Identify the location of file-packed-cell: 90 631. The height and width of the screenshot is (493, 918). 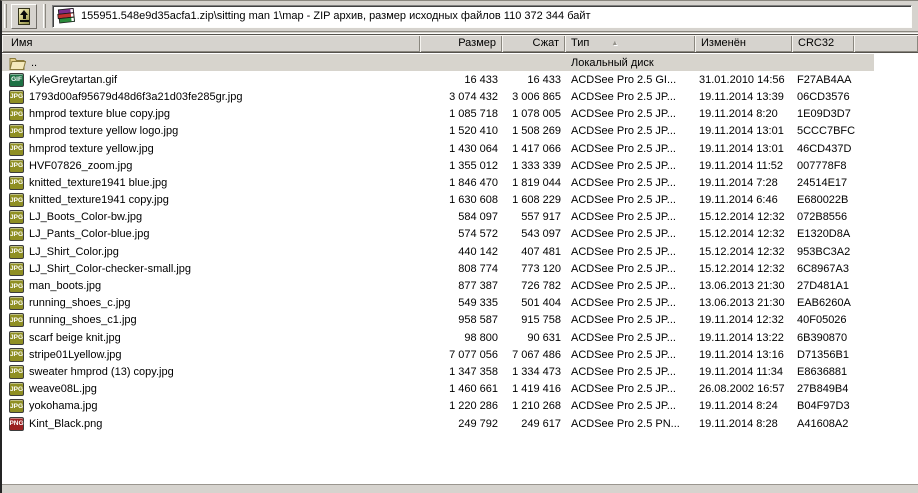
(544, 337).